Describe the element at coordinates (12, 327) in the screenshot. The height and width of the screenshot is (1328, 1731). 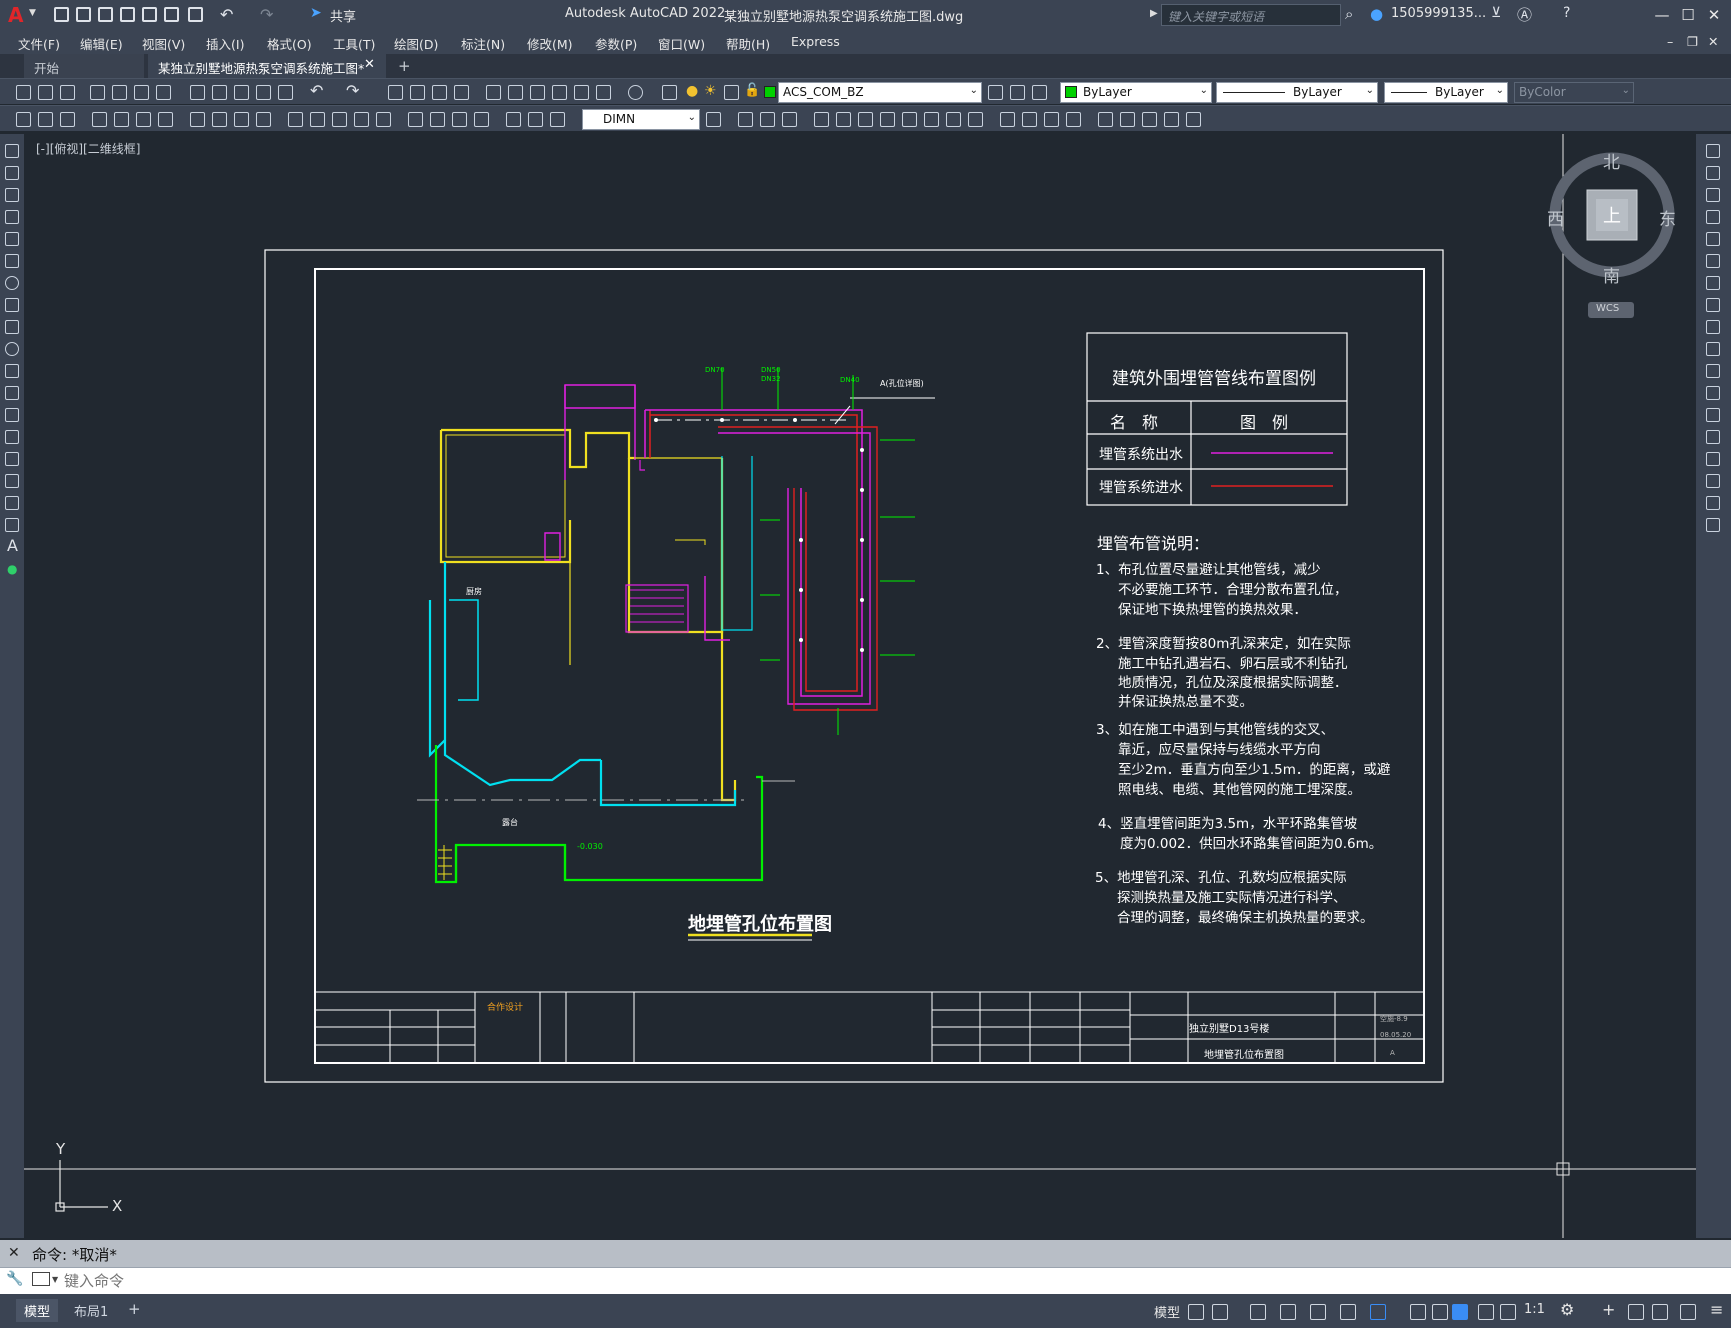
I see `spline-icon` at that location.